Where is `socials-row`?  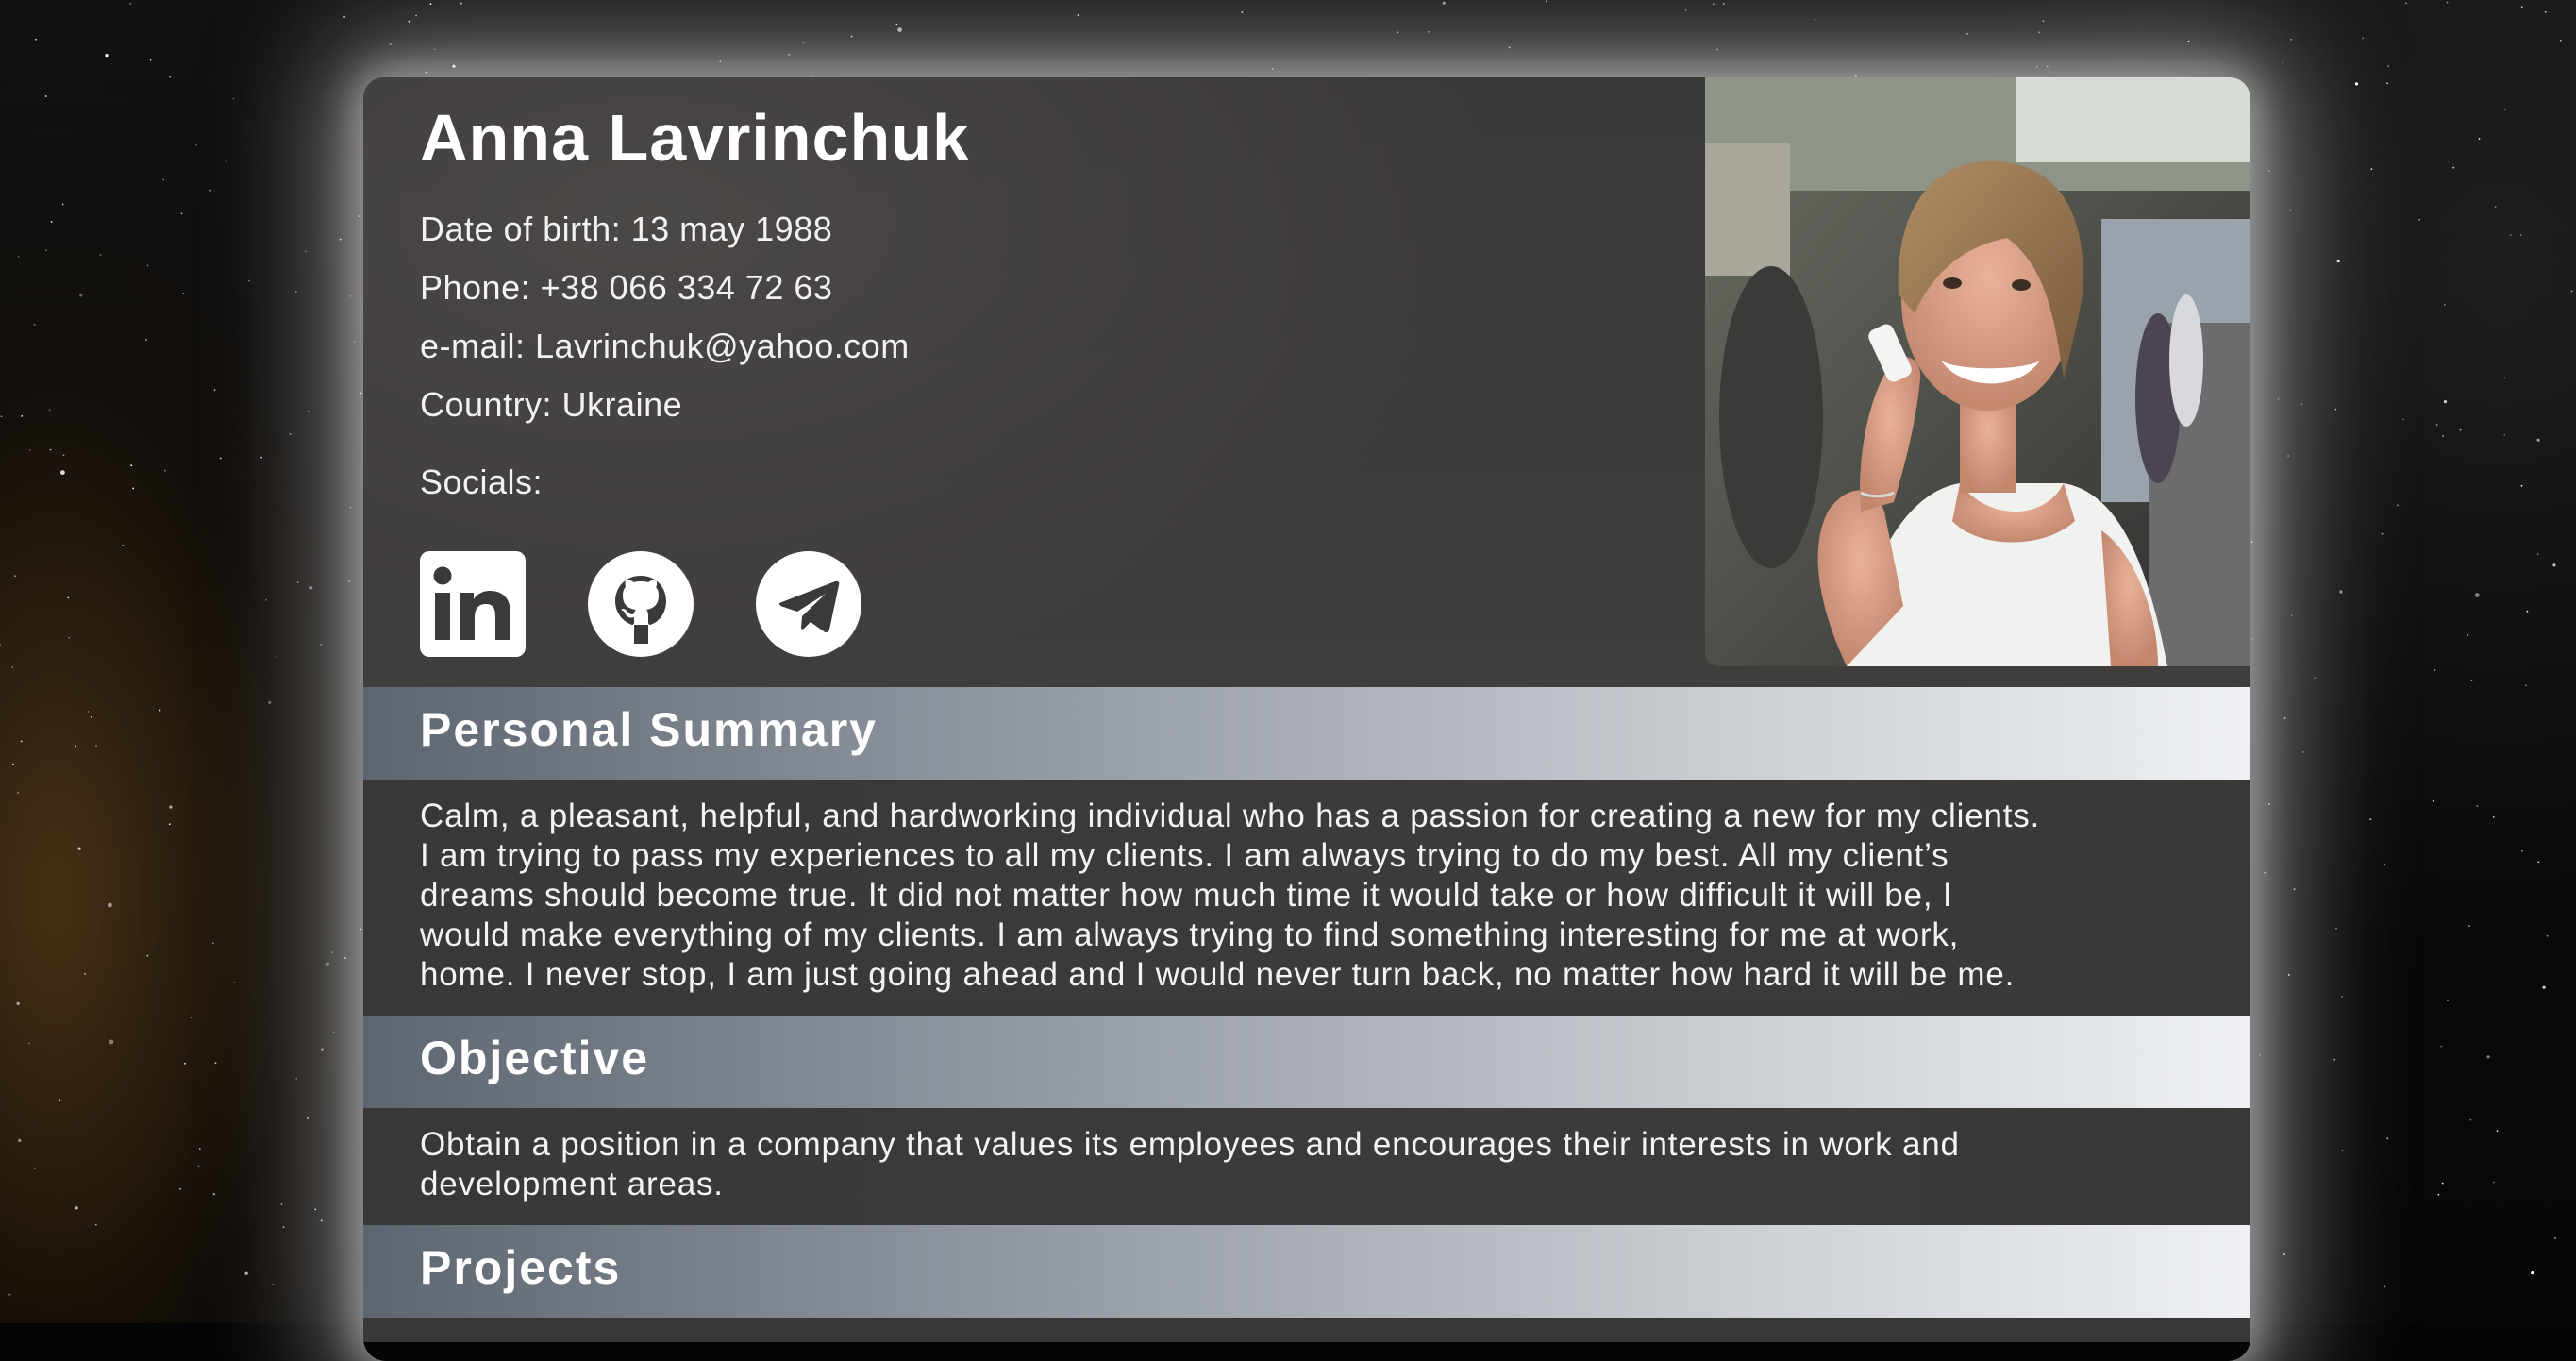 socials-row is located at coordinates (672, 604).